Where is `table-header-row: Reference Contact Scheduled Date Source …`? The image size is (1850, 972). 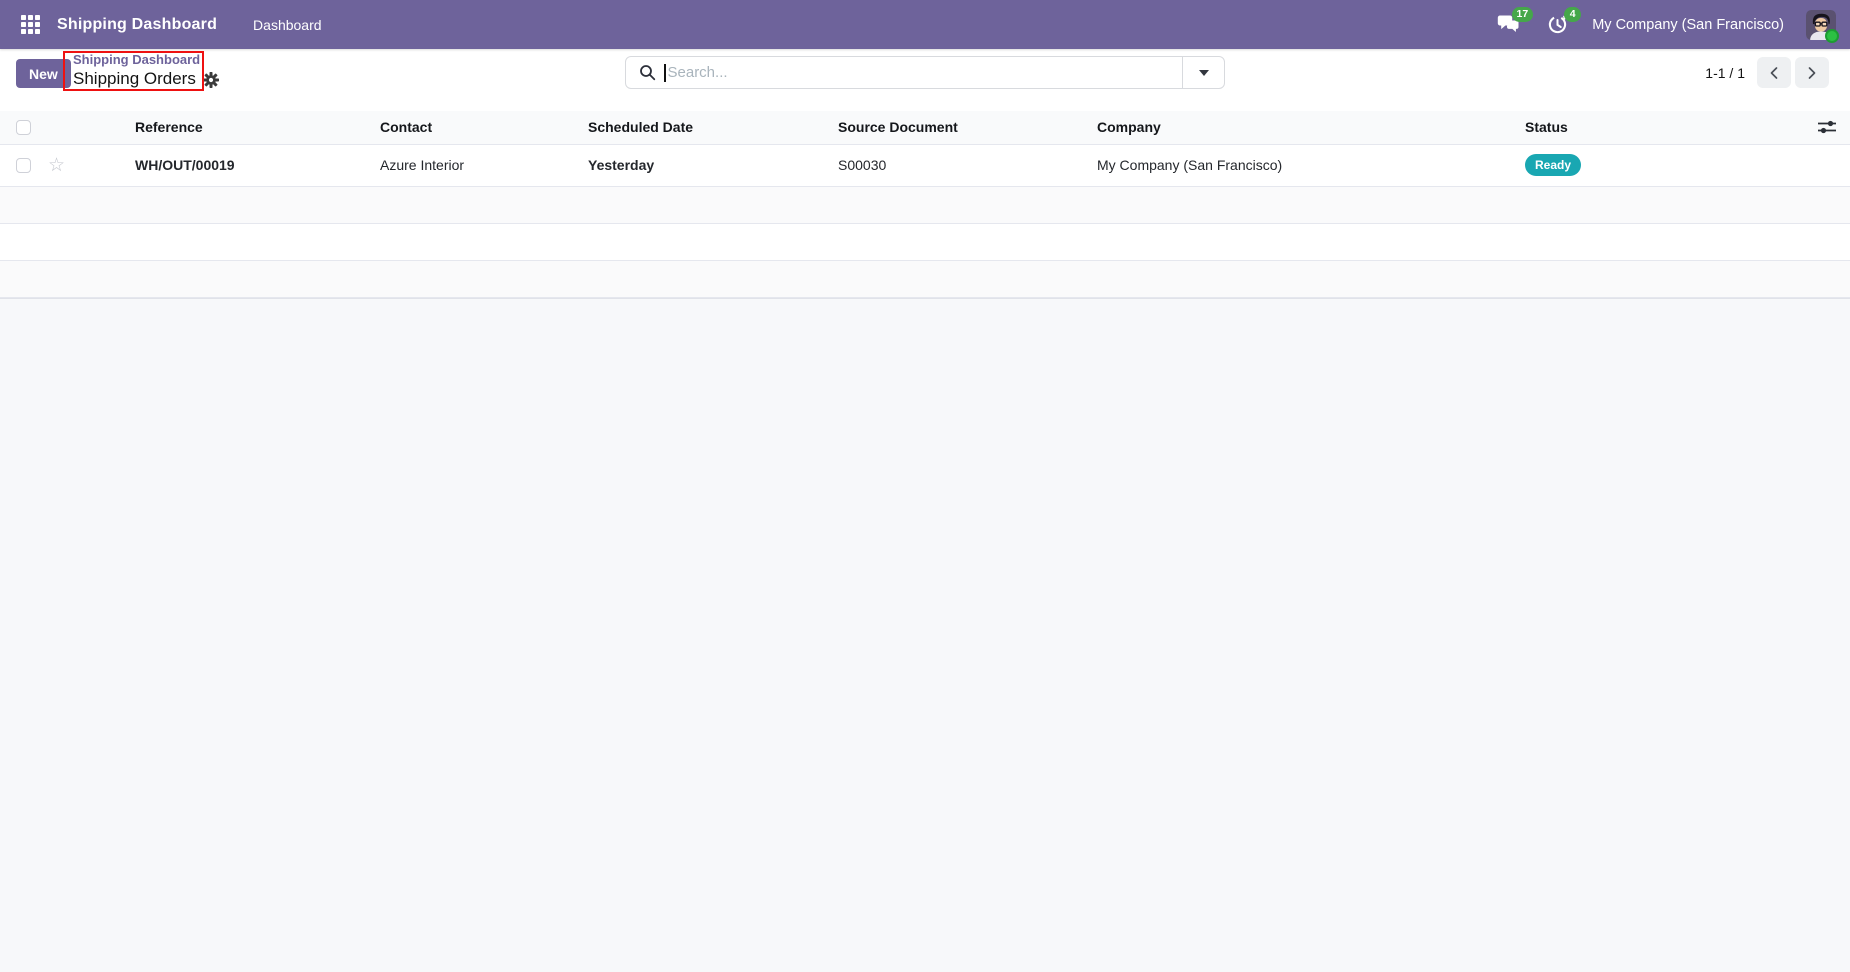 table-header-row: Reference Contact Scheduled Date Source … is located at coordinates (925, 128).